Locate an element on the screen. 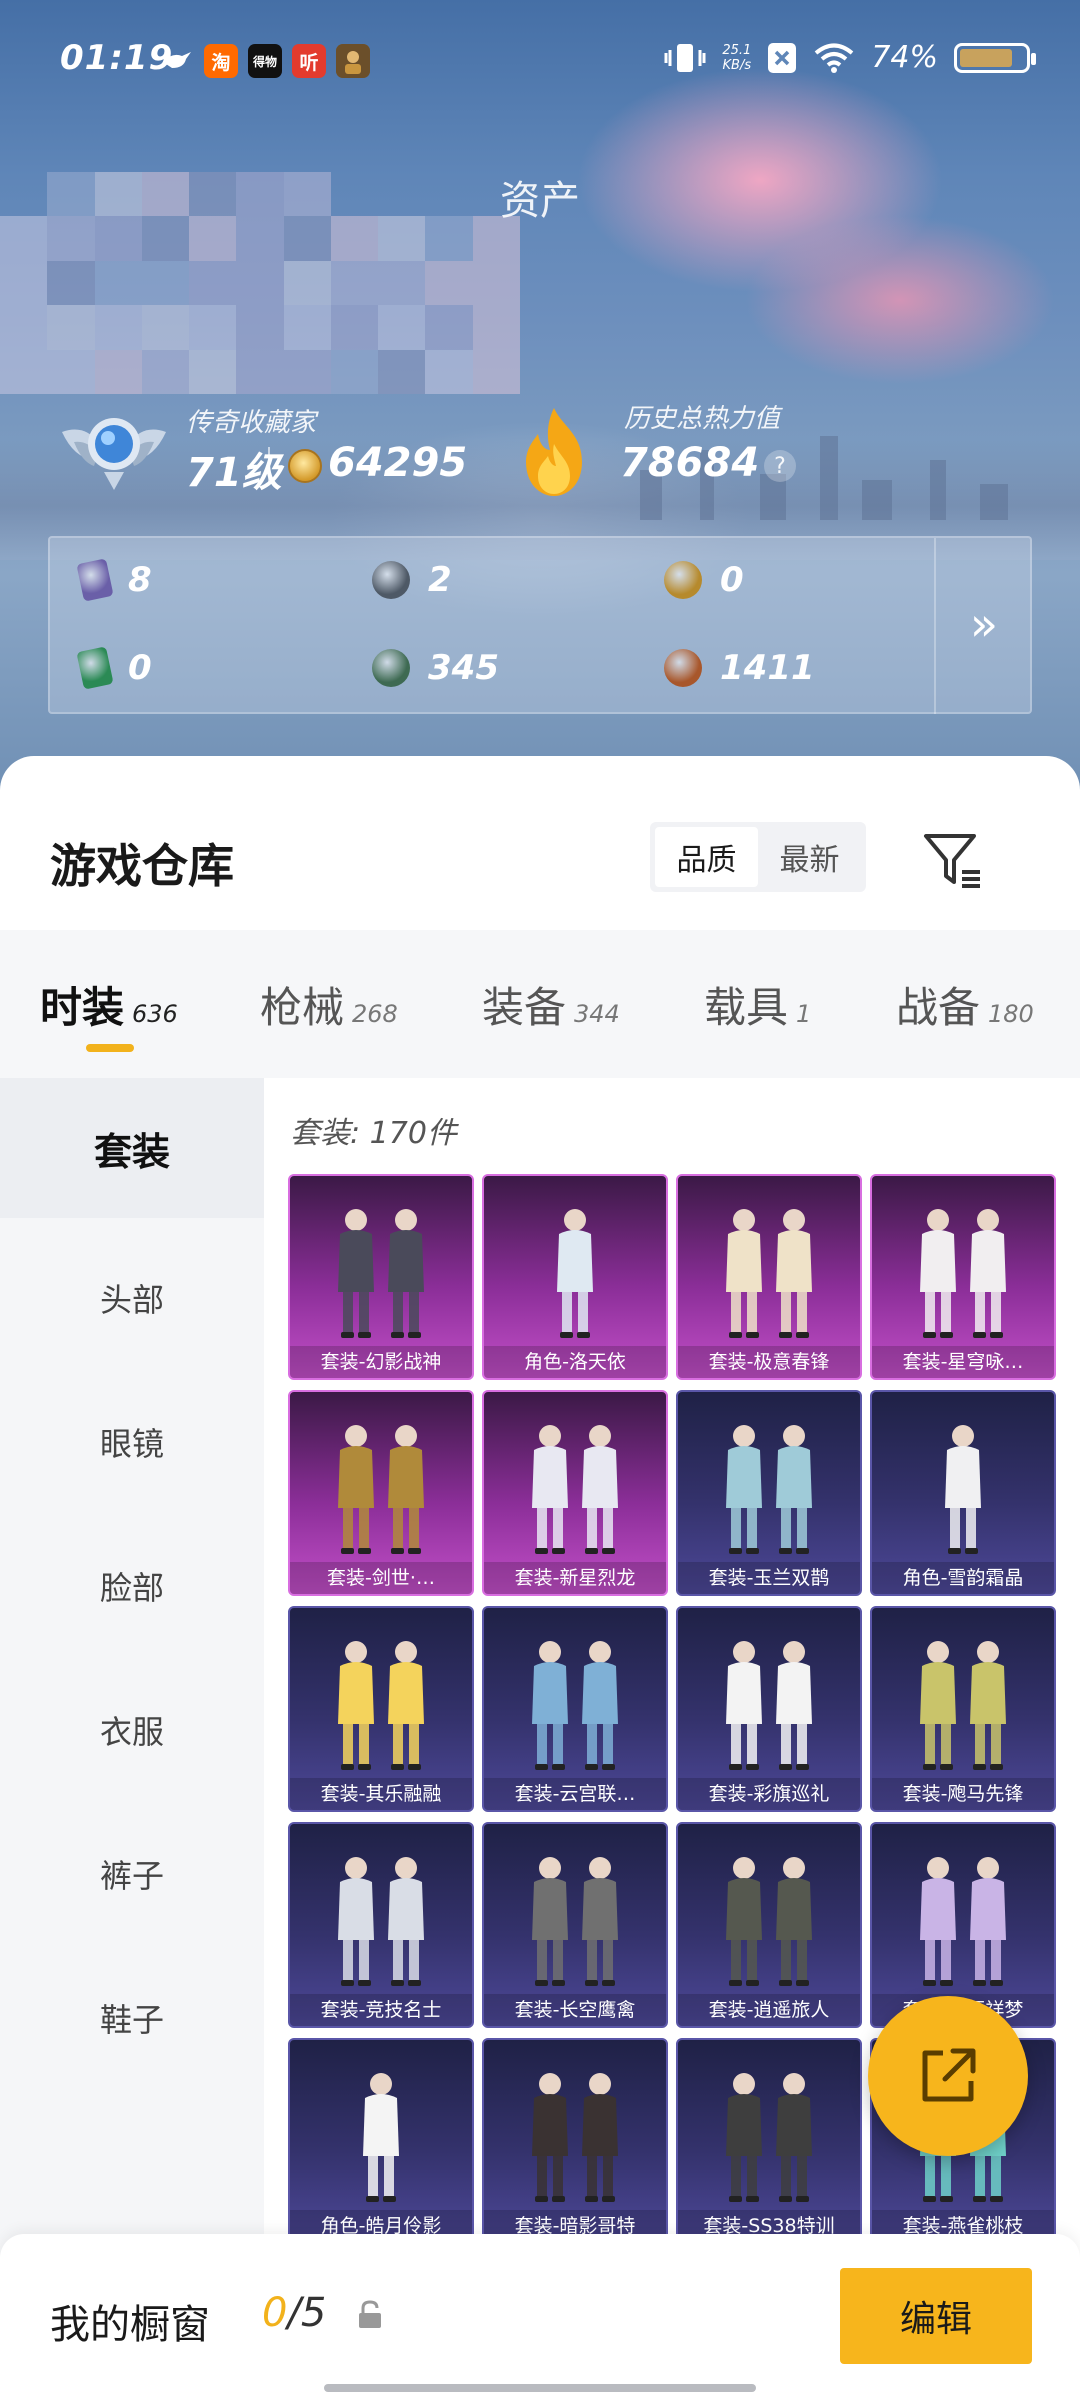  outfit-card: 角色-洛天依 is located at coordinates (575, 1277).